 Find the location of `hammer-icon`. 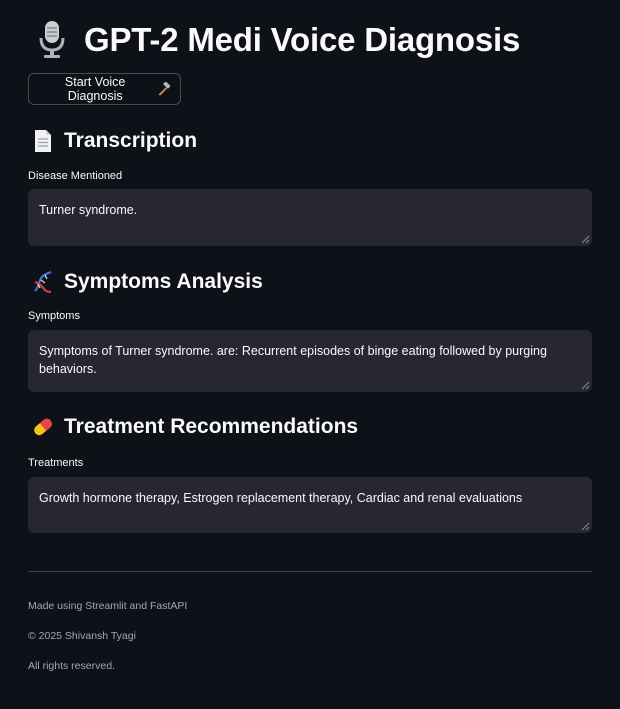

hammer-icon is located at coordinates (165, 89).